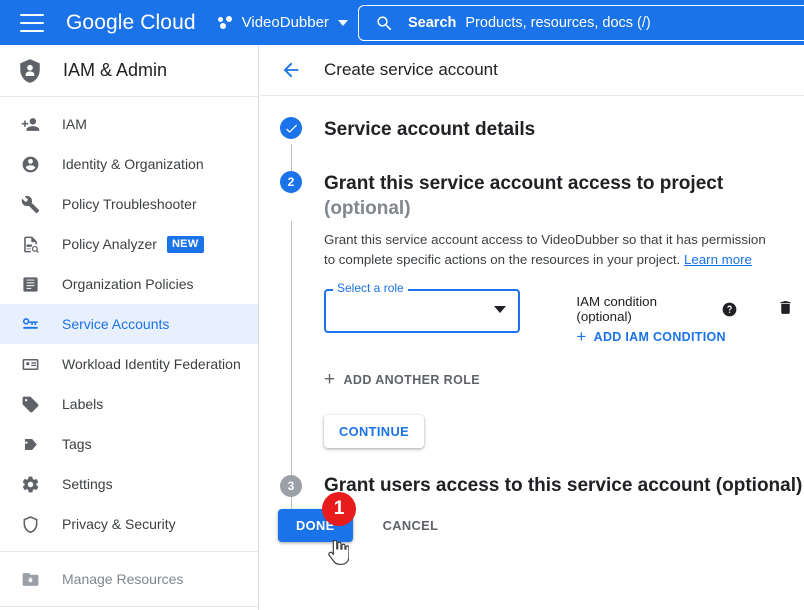 This screenshot has width=804, height=610. I want to click on wrench-icon, so click(30, 204).